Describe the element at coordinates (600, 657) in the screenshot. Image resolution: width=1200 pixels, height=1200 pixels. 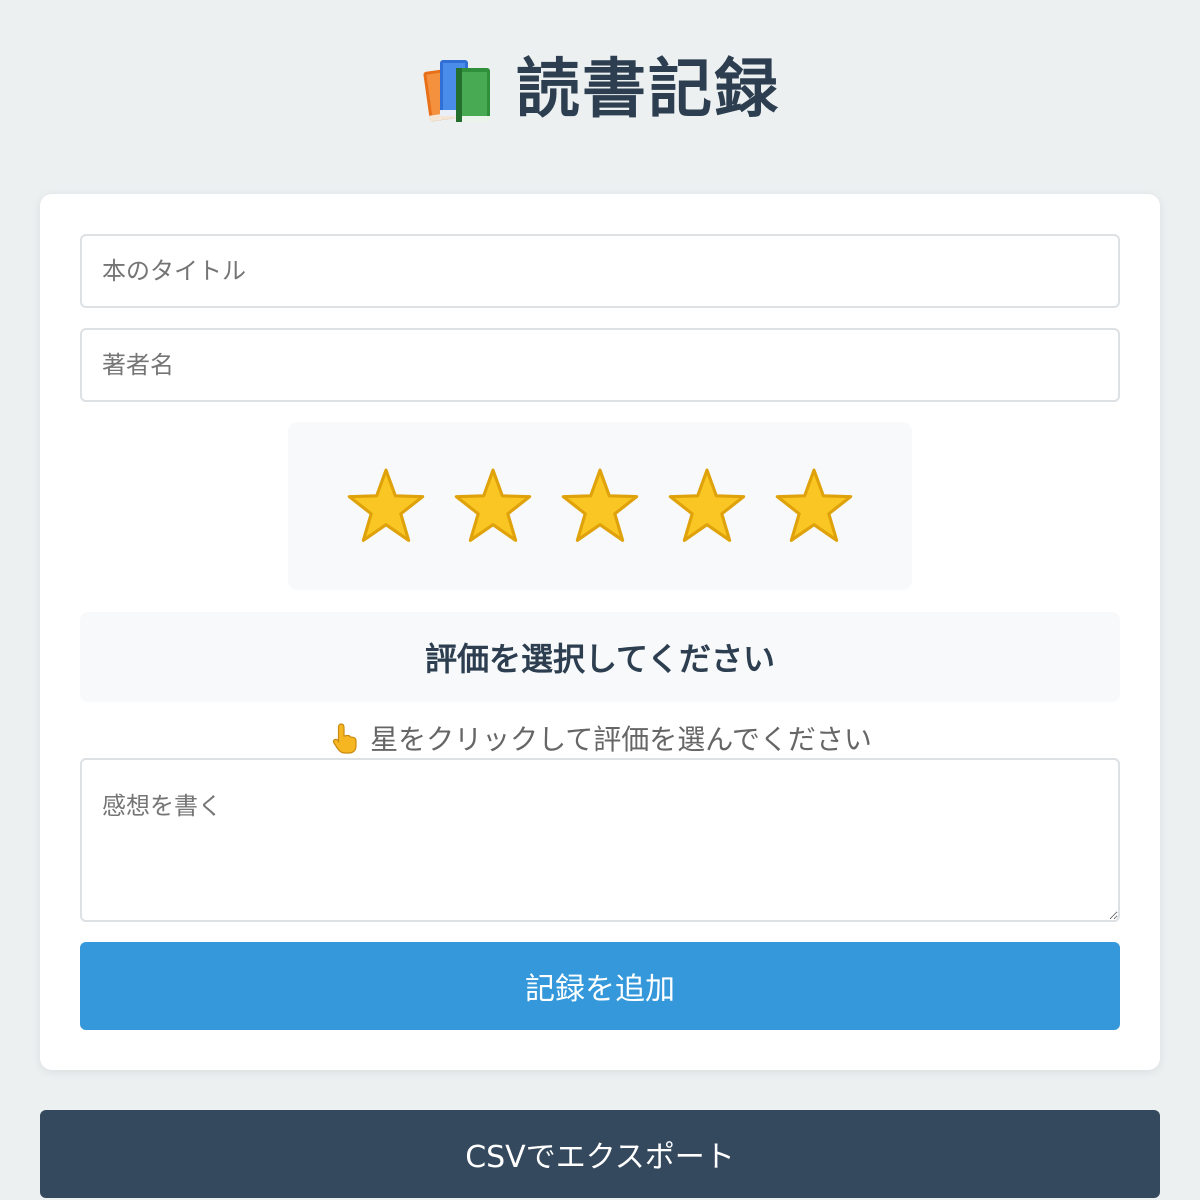
I see `rating-status: 評価を選択してください` at that location.